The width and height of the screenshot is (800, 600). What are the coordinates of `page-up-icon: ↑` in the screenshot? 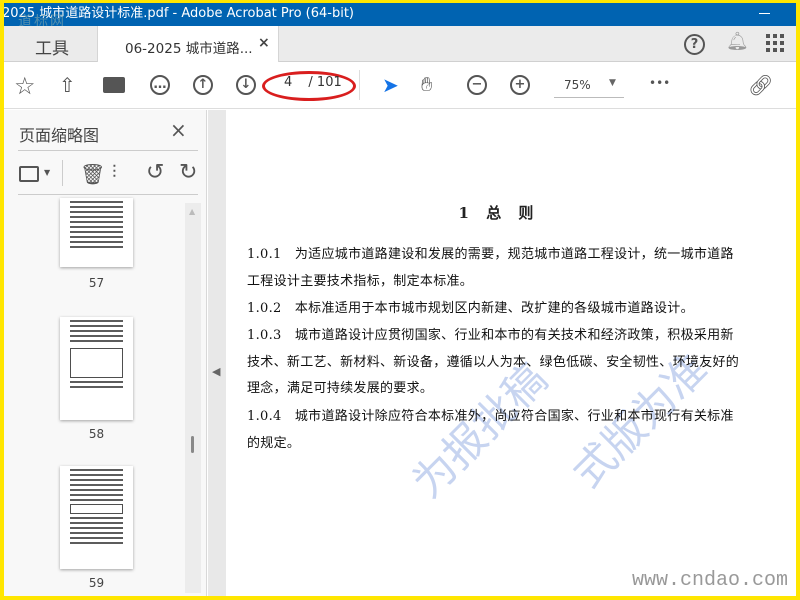 It's located at (203, 85).